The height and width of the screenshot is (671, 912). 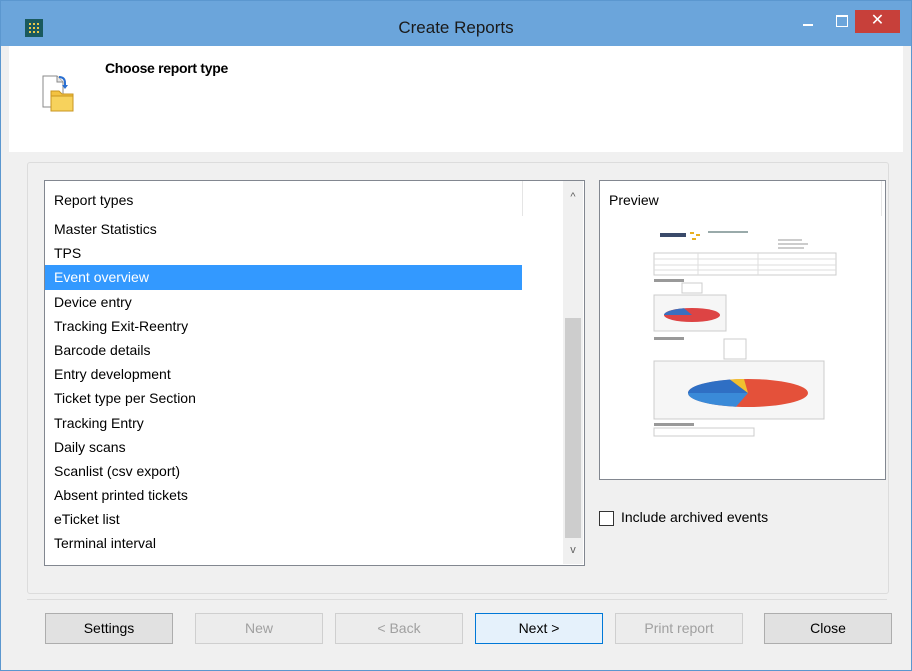 What do you see at coordinates (741, 198) in the screenshot?
I see `preview-header: Preview` at bounding box center [741, 198].